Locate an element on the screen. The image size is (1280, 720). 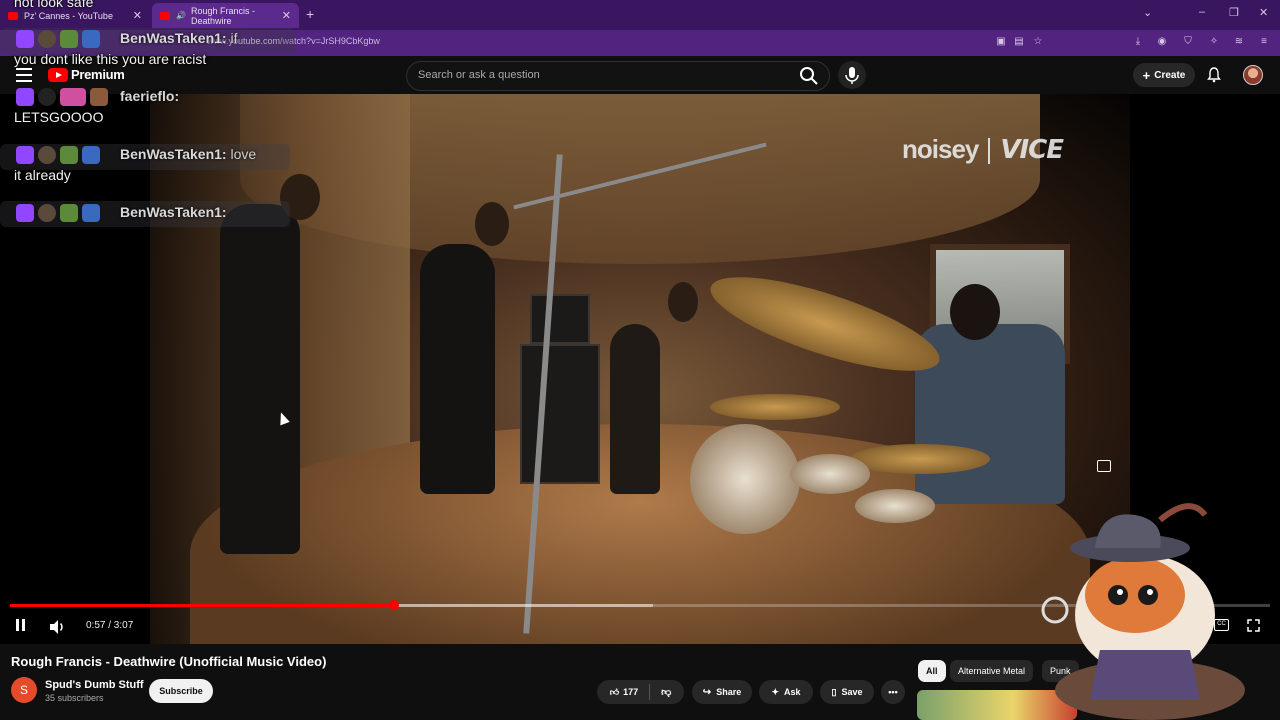
channel-avatar: S is located at coordinates (24, 690).